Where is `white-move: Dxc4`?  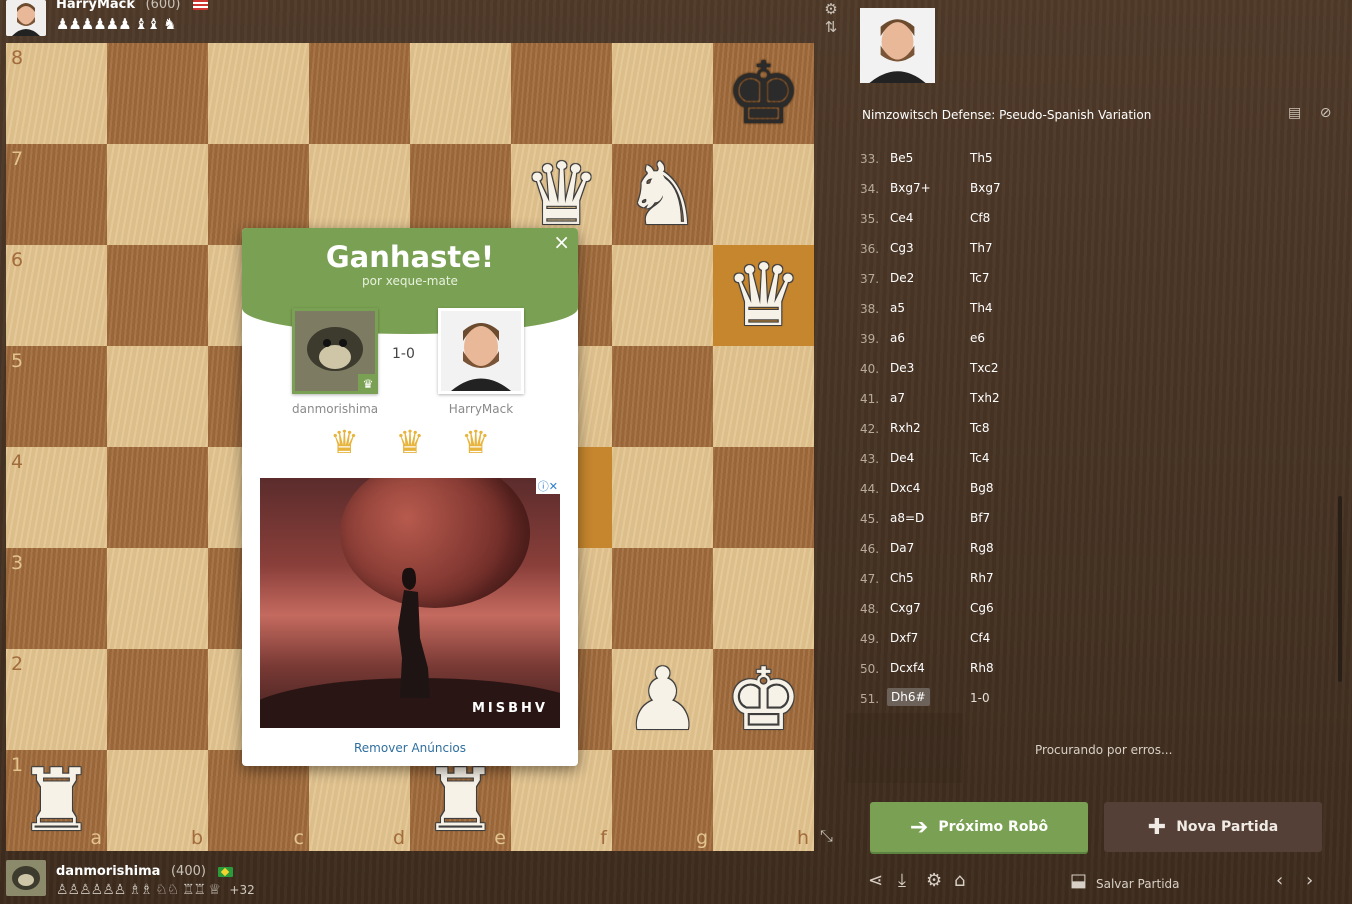
white-move: Dxc4 is located at coordinates (905, 488).